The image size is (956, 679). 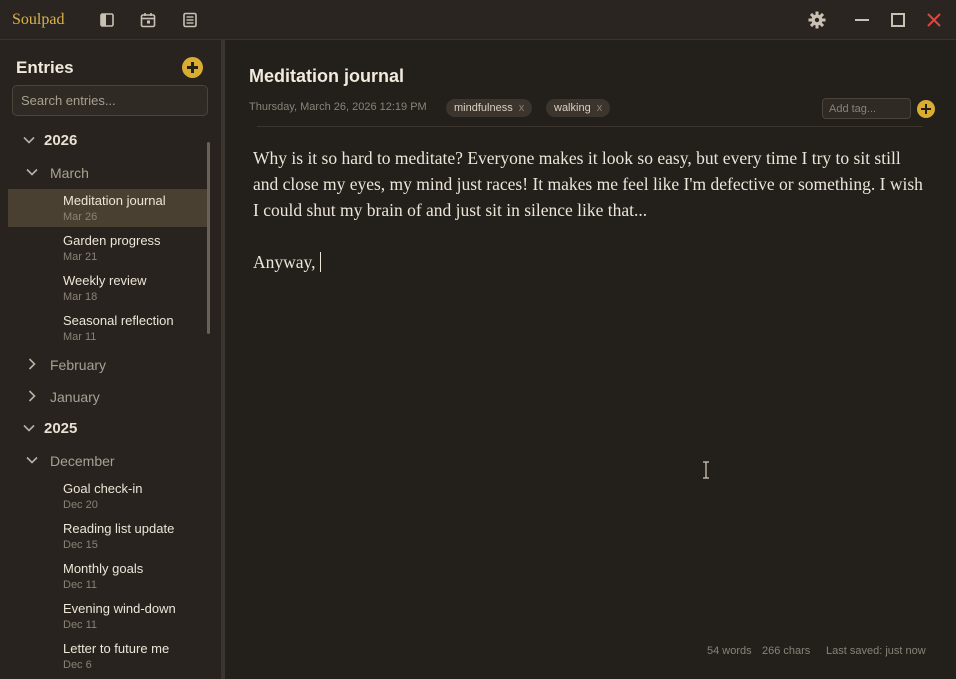 What do you see at coordinates (80, 505) in the screenshot?
I see `entry-date: Dec 20` at bounding box center [80, 505].